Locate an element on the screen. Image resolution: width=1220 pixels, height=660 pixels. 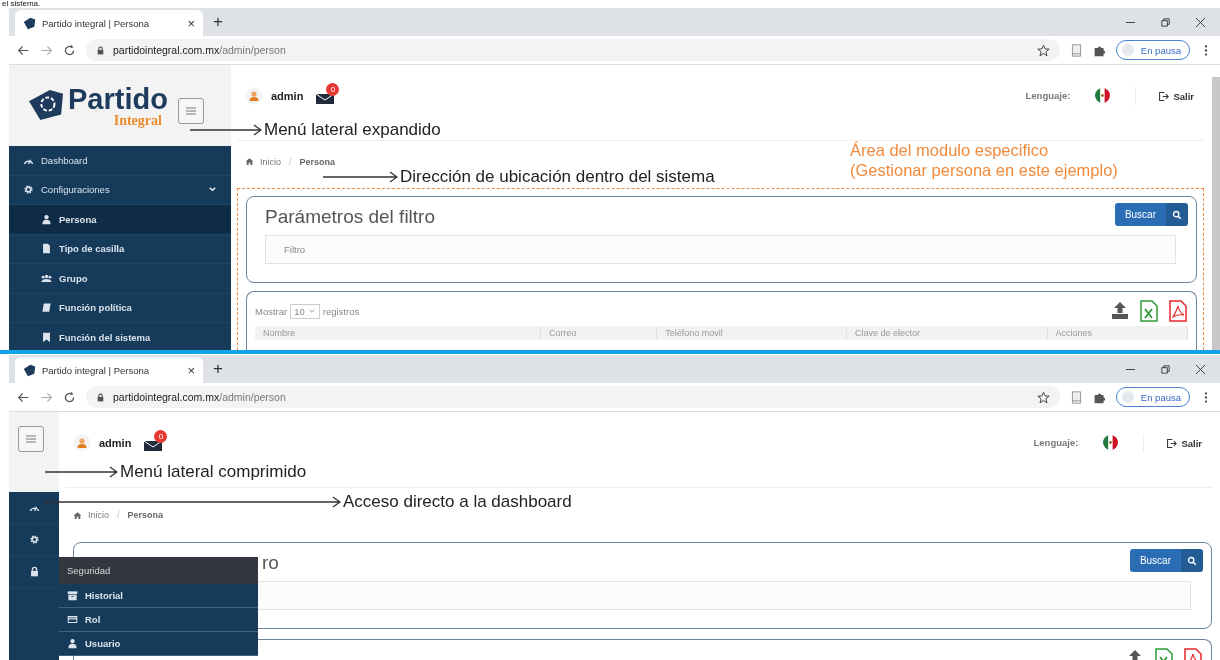
filter-field is located at coordinates (724, 595).